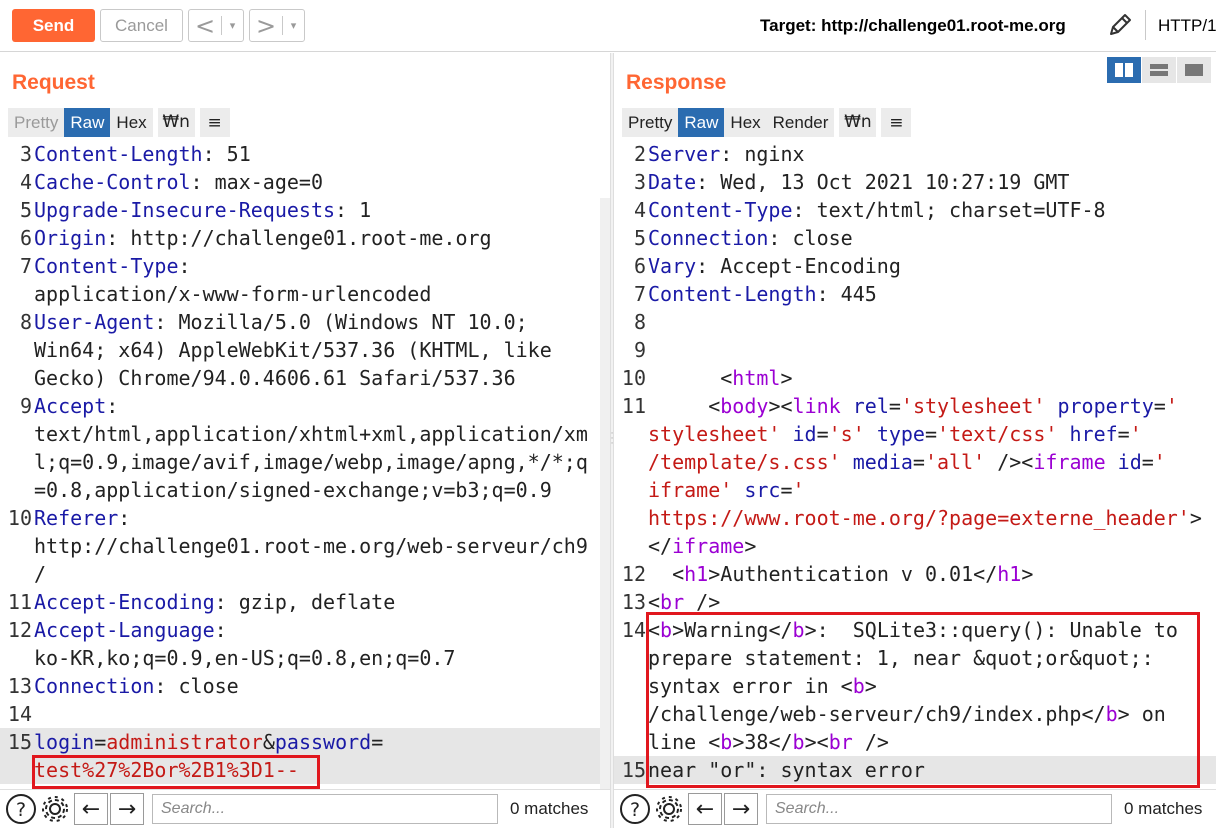  What do you see at coordinates (141, 25) in the screenshot?
I see `cancel-button: Cancel` at bounding box center [141, 25].